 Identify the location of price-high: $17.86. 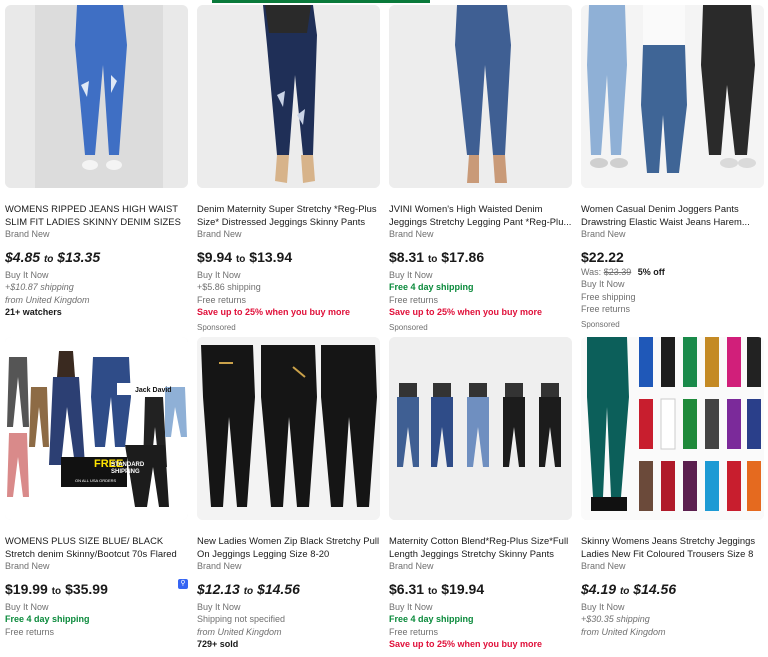
(463, 257).